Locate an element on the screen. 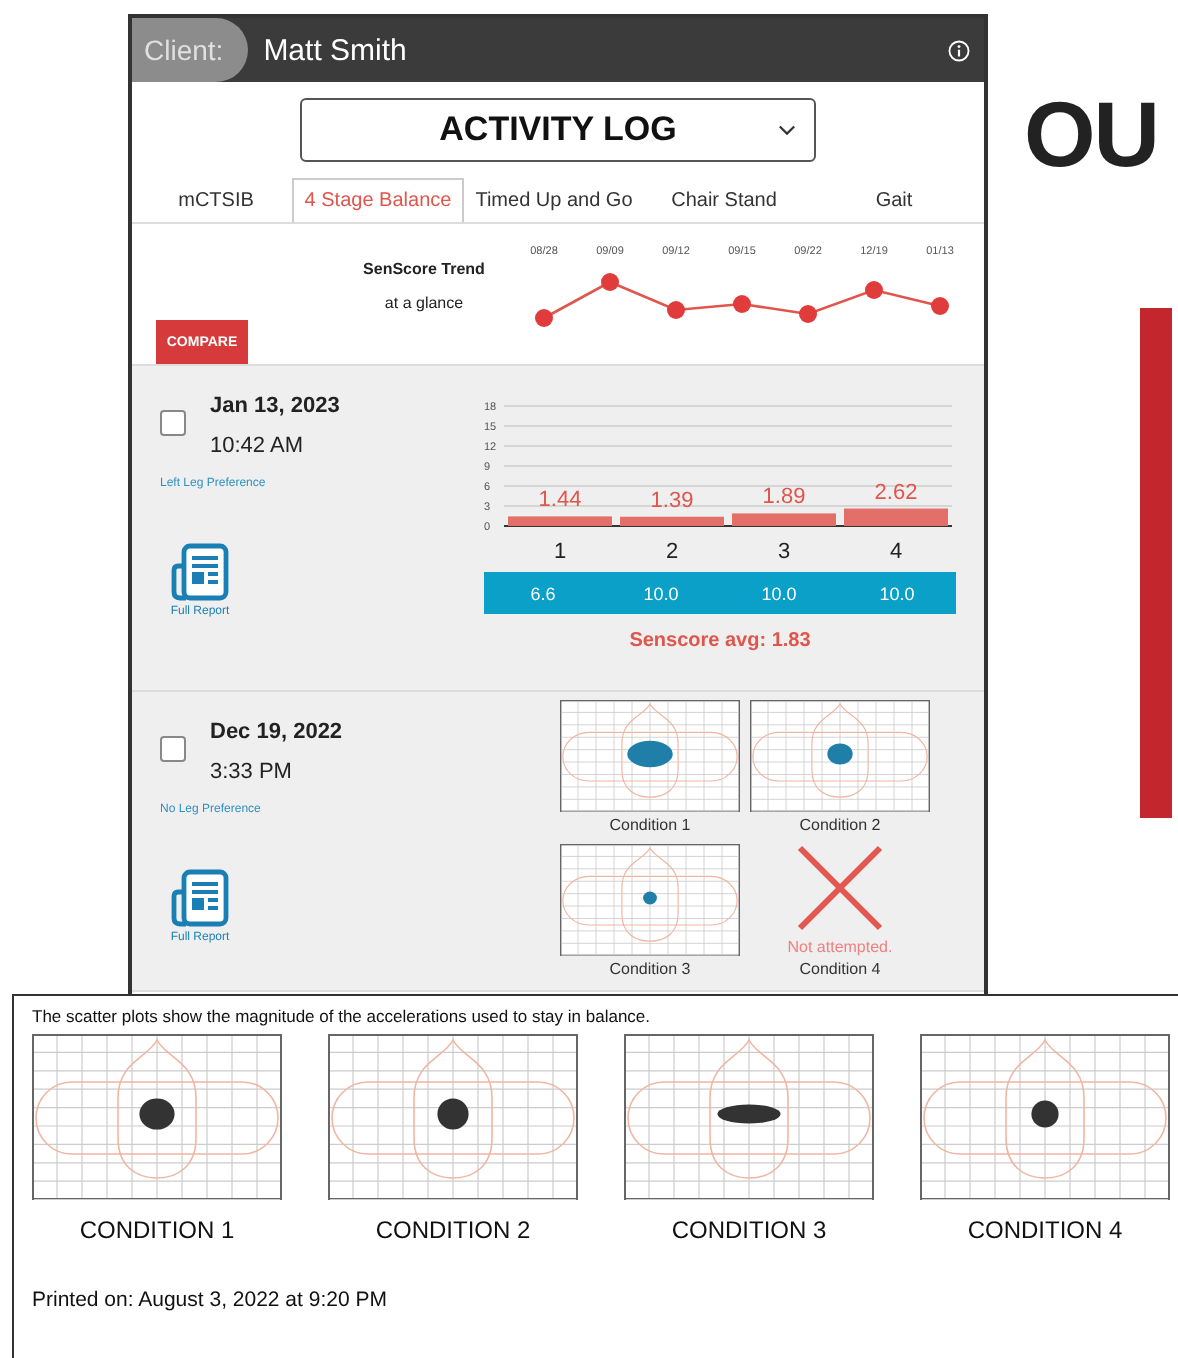 The image size is (1178, 1358). tab: 4 Stage Balance is located at coordinates (378, 200).